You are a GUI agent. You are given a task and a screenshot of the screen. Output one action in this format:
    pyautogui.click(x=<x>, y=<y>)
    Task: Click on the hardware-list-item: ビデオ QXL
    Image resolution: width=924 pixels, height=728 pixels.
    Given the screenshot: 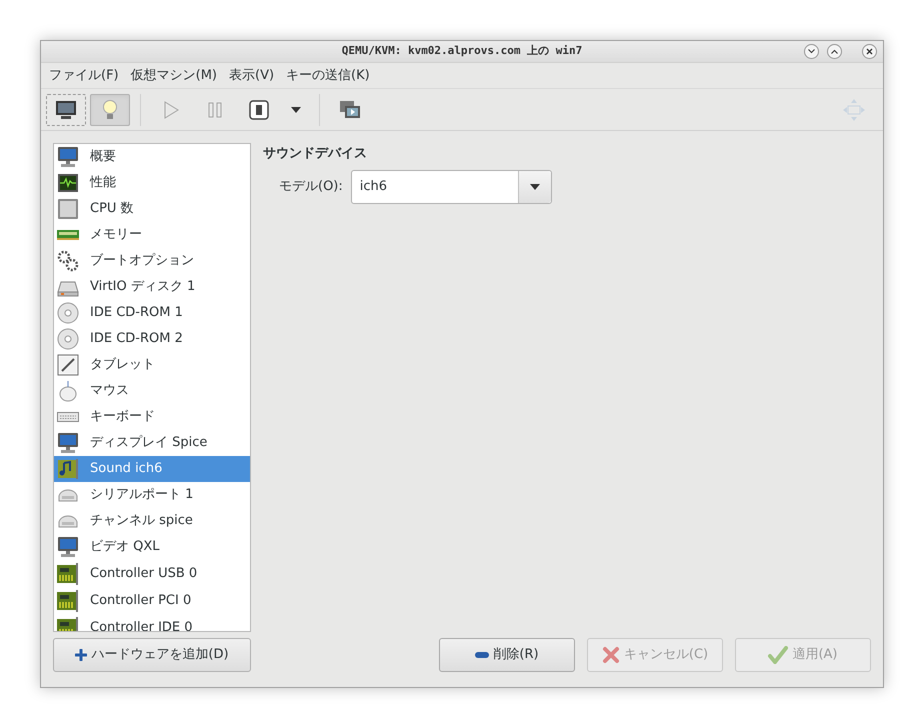 What is the action you would take?
    pyautogui.click(x=152, y=547)
    